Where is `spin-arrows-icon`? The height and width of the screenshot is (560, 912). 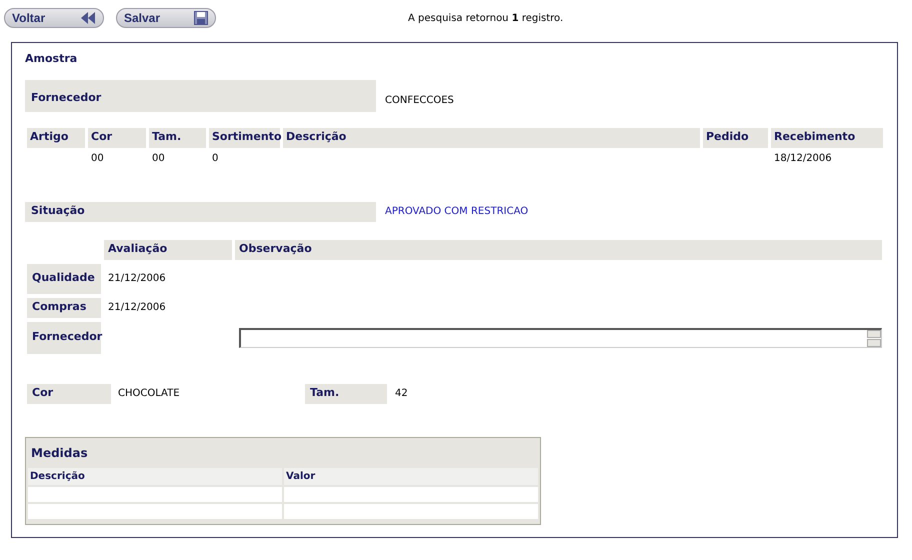
spin-arrows-icon is located at coordinates (874, 338).